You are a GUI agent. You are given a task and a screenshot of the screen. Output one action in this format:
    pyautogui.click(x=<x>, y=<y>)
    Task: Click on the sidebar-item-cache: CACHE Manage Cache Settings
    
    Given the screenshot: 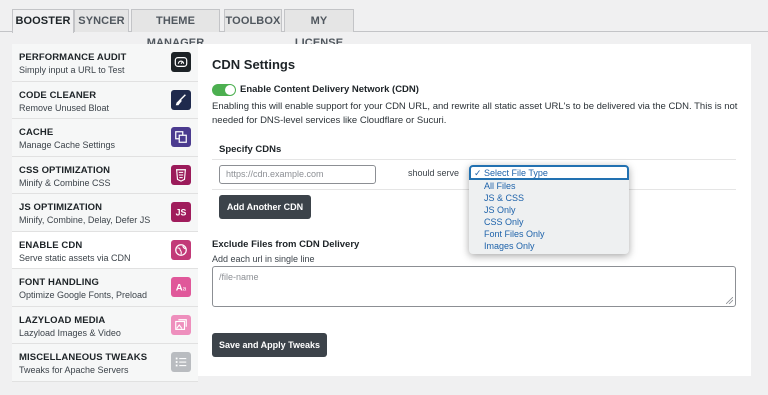 What is the action you would take?
    pyautogui.click(x=105, y=138)
    